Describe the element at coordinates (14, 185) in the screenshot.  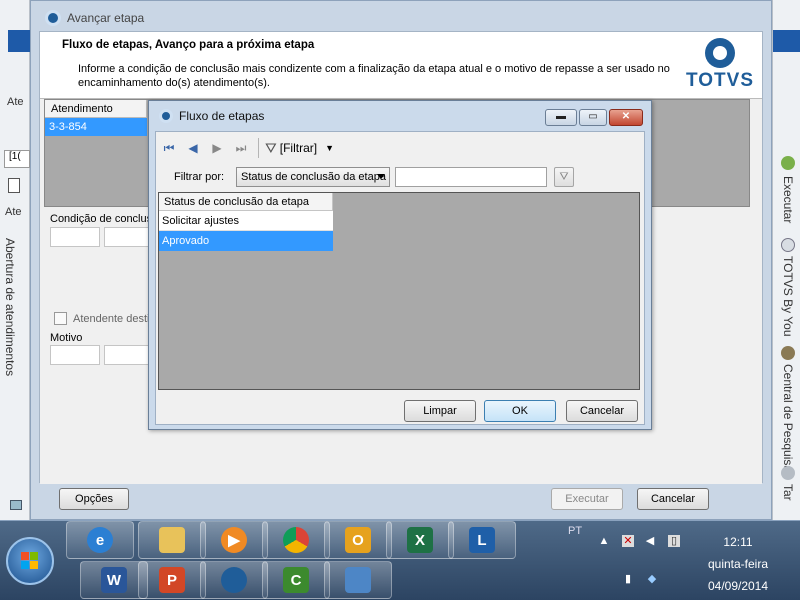
I see `document-icon` at that location.